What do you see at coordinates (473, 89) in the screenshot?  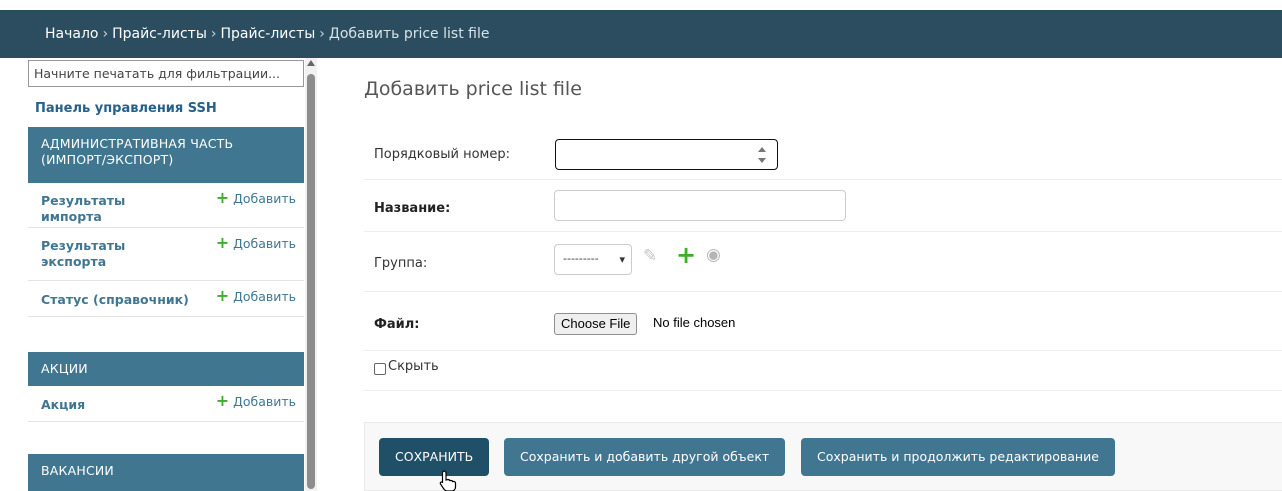 I see `page-title: Добавить price list file` at bounding box center [473, 89].